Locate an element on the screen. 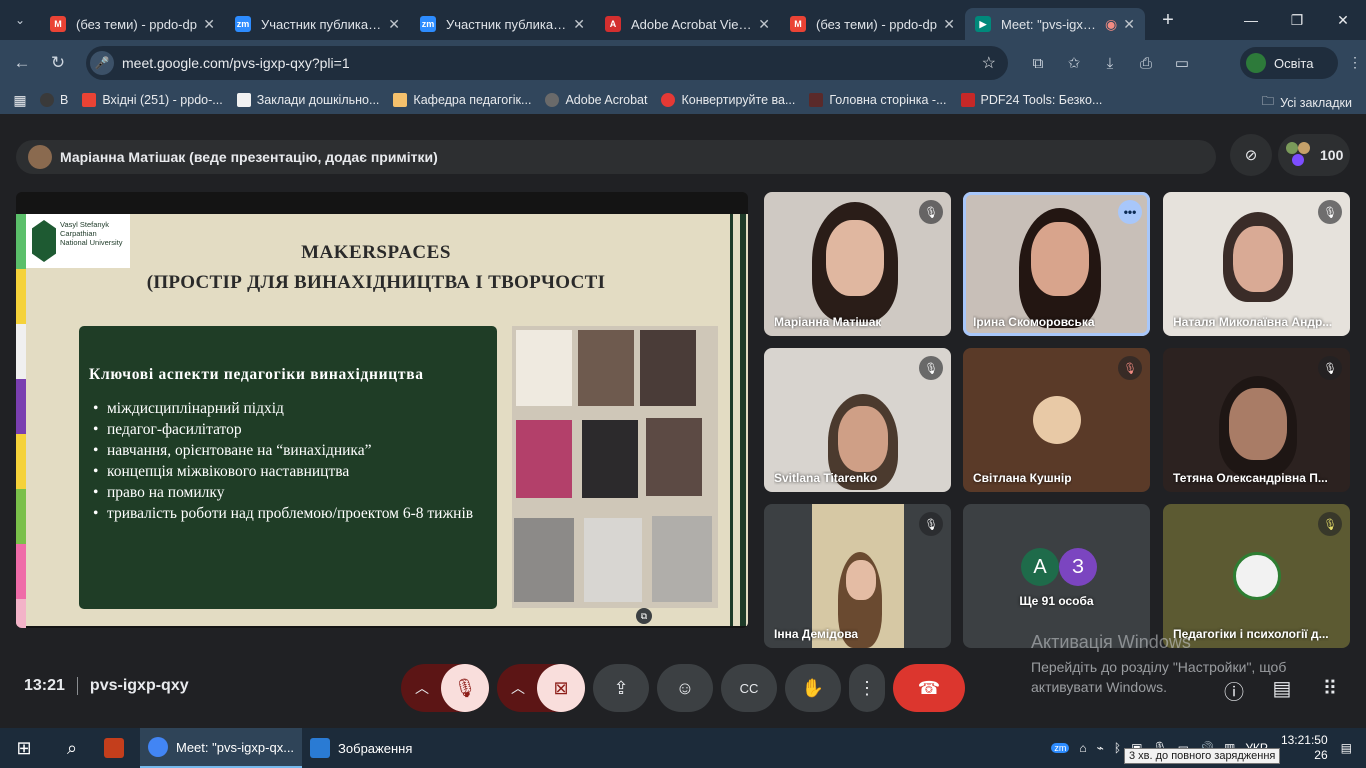  back-icon: ← is located at coordinates (22, 63).